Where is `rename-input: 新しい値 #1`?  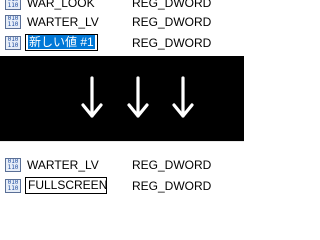 rename-input: 新しい値 #1 is located at coordinates (61, 42).